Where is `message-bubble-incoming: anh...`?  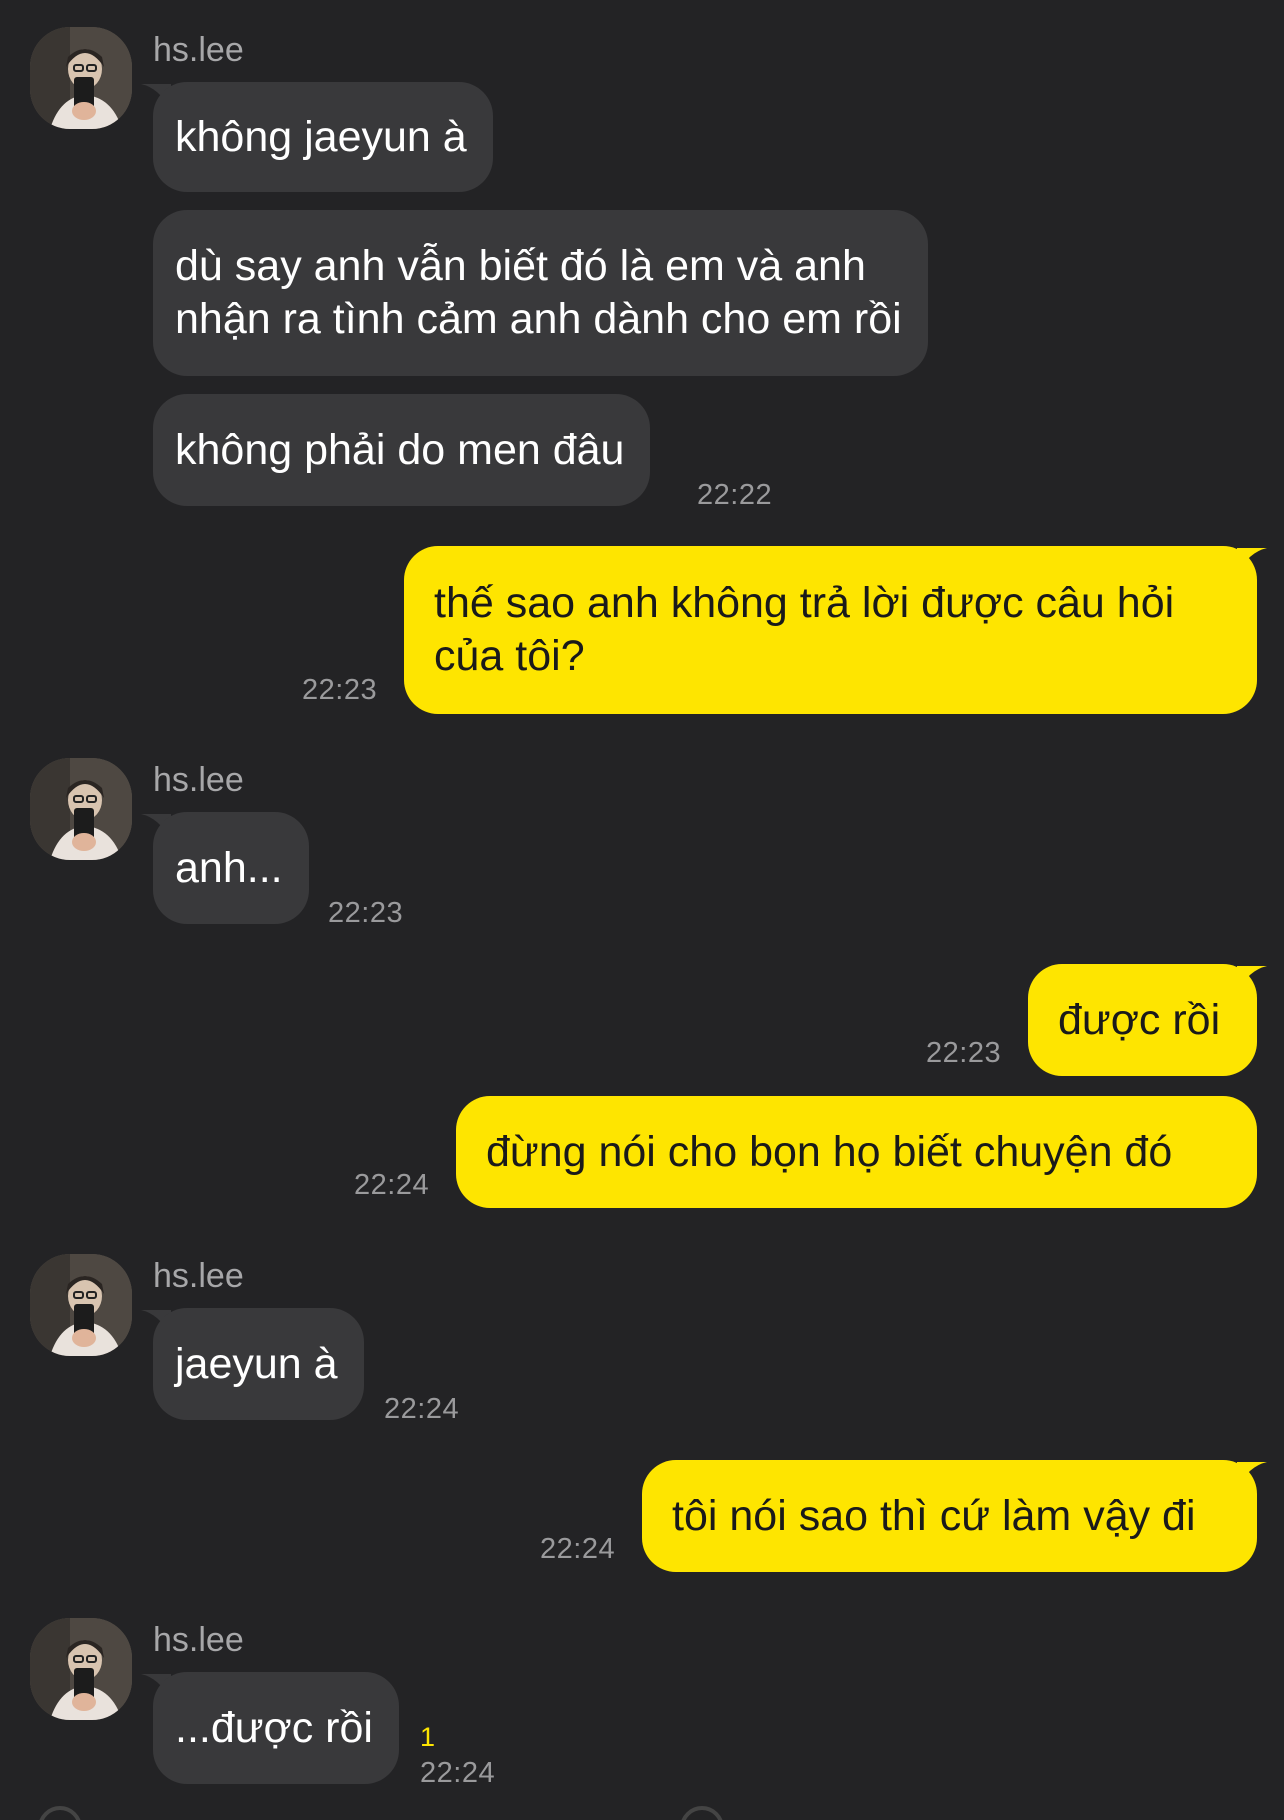 message-bubble-incoming: anh... is located at coordinates (231, 868).